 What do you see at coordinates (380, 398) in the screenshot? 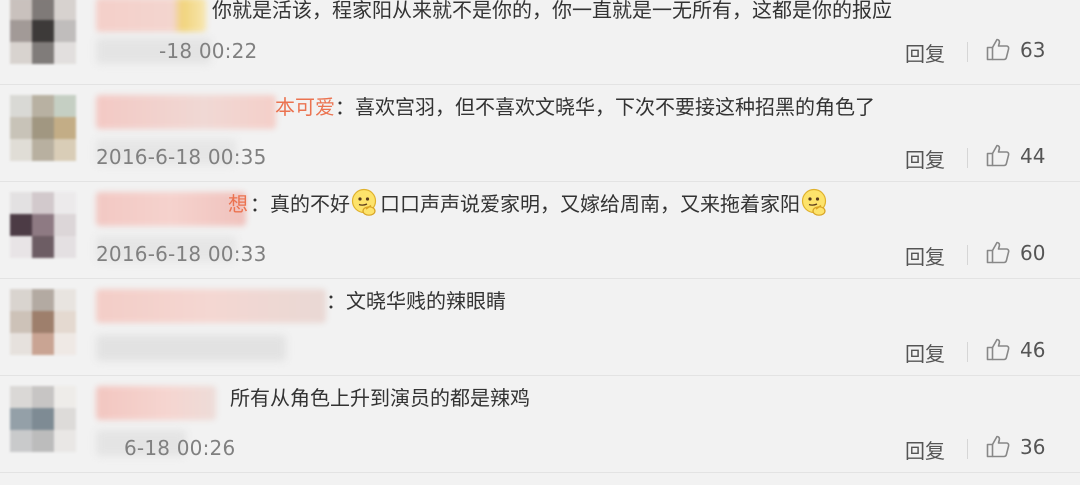
I see `comment-text: 所有从角色上升到演员的都是辣鸡` at bounding box center [380, 398].